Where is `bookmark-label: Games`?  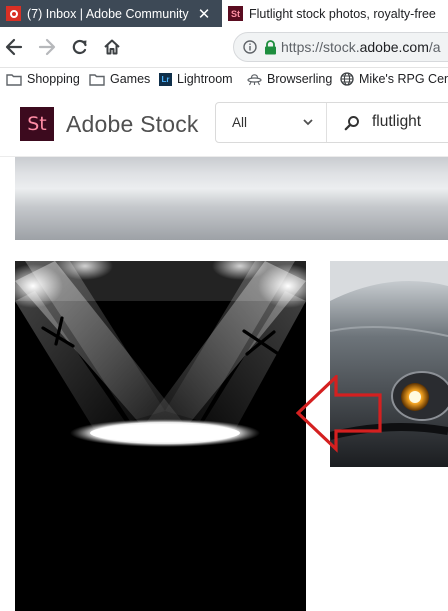
bookmark-label: Games is located at coordinates (130, 79).